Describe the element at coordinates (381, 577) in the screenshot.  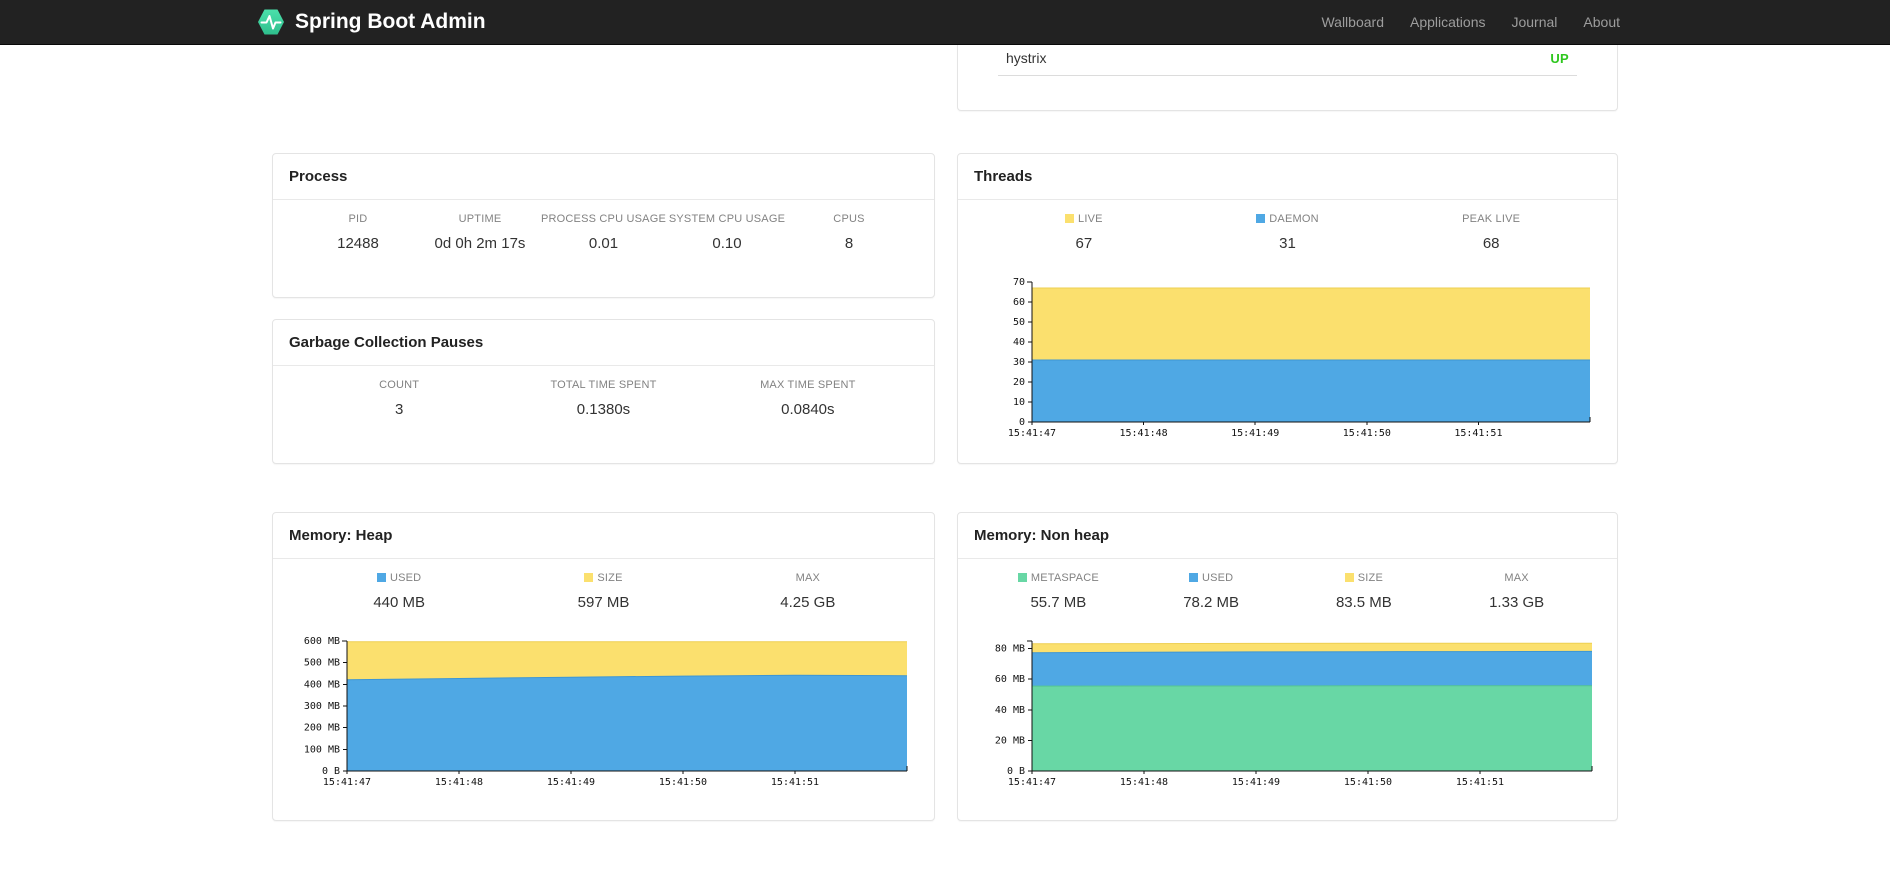
I see `heap-used-swatch` at that location.